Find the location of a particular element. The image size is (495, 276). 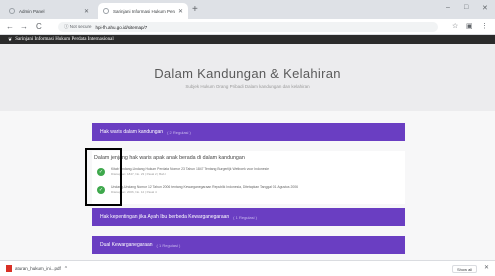

site-logo-icon: ❦ is located at coordinates (10, 40).